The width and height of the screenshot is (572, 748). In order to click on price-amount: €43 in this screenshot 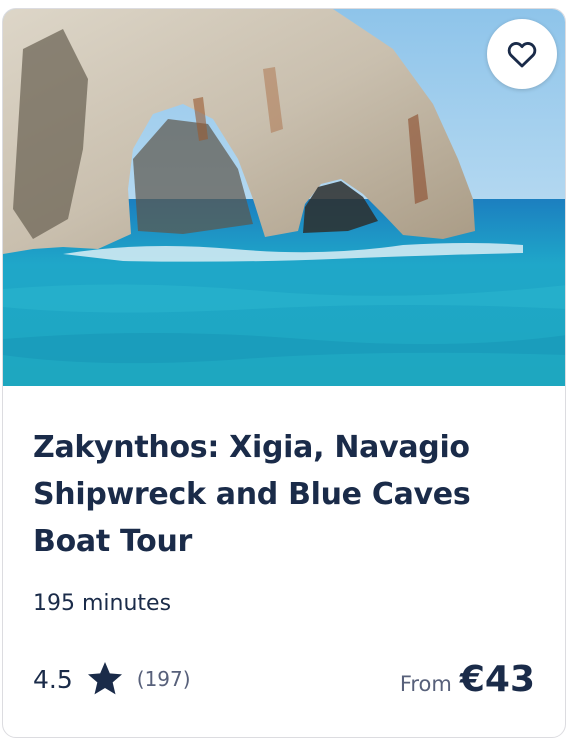, I will do `click(497, 679)`.